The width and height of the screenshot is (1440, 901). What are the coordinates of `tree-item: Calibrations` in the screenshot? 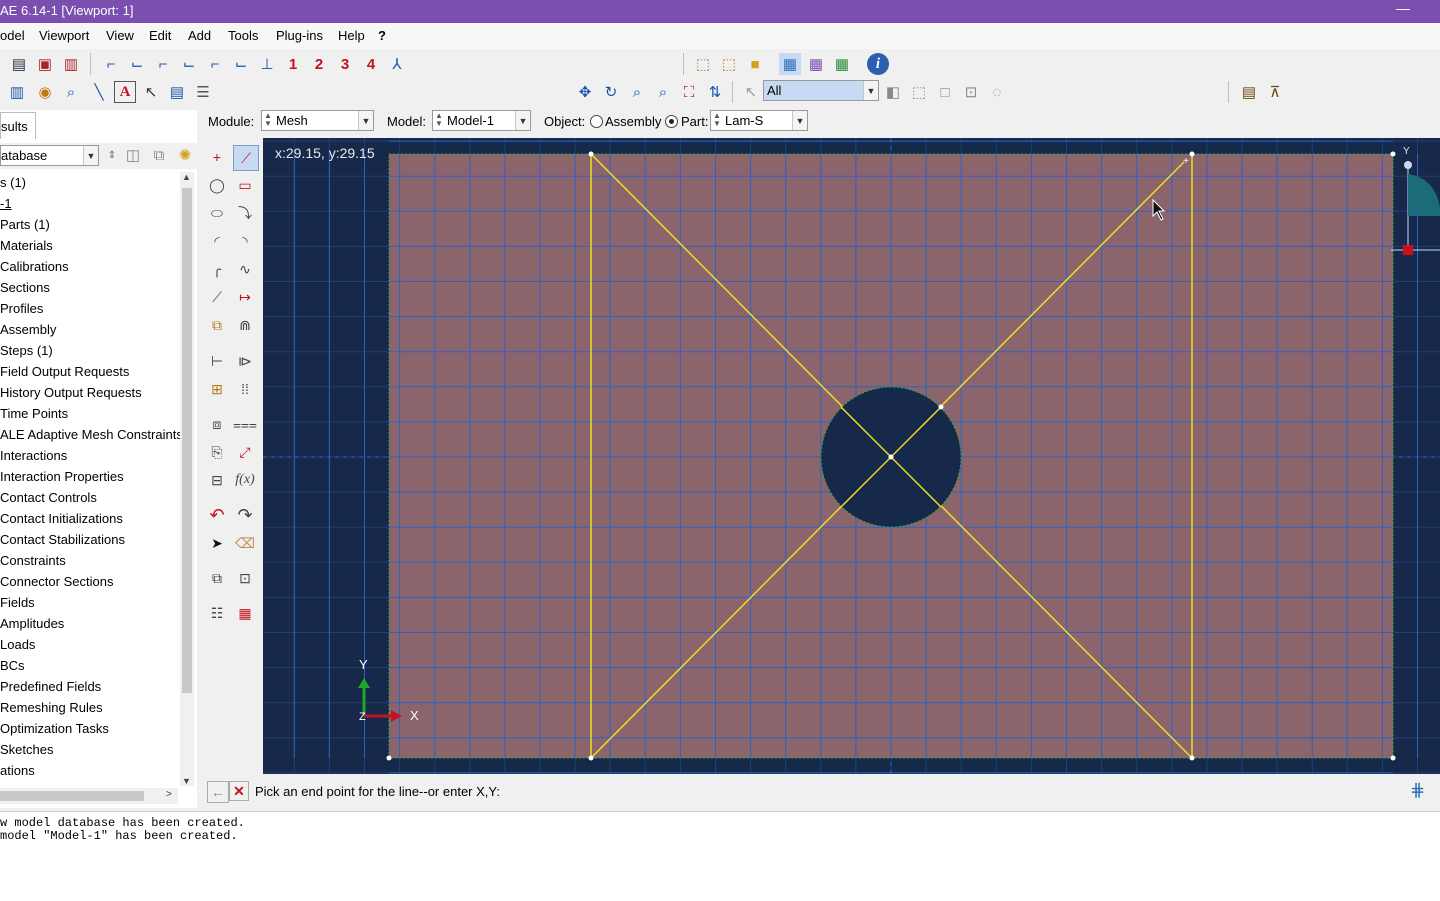 It's located at (34, 266).